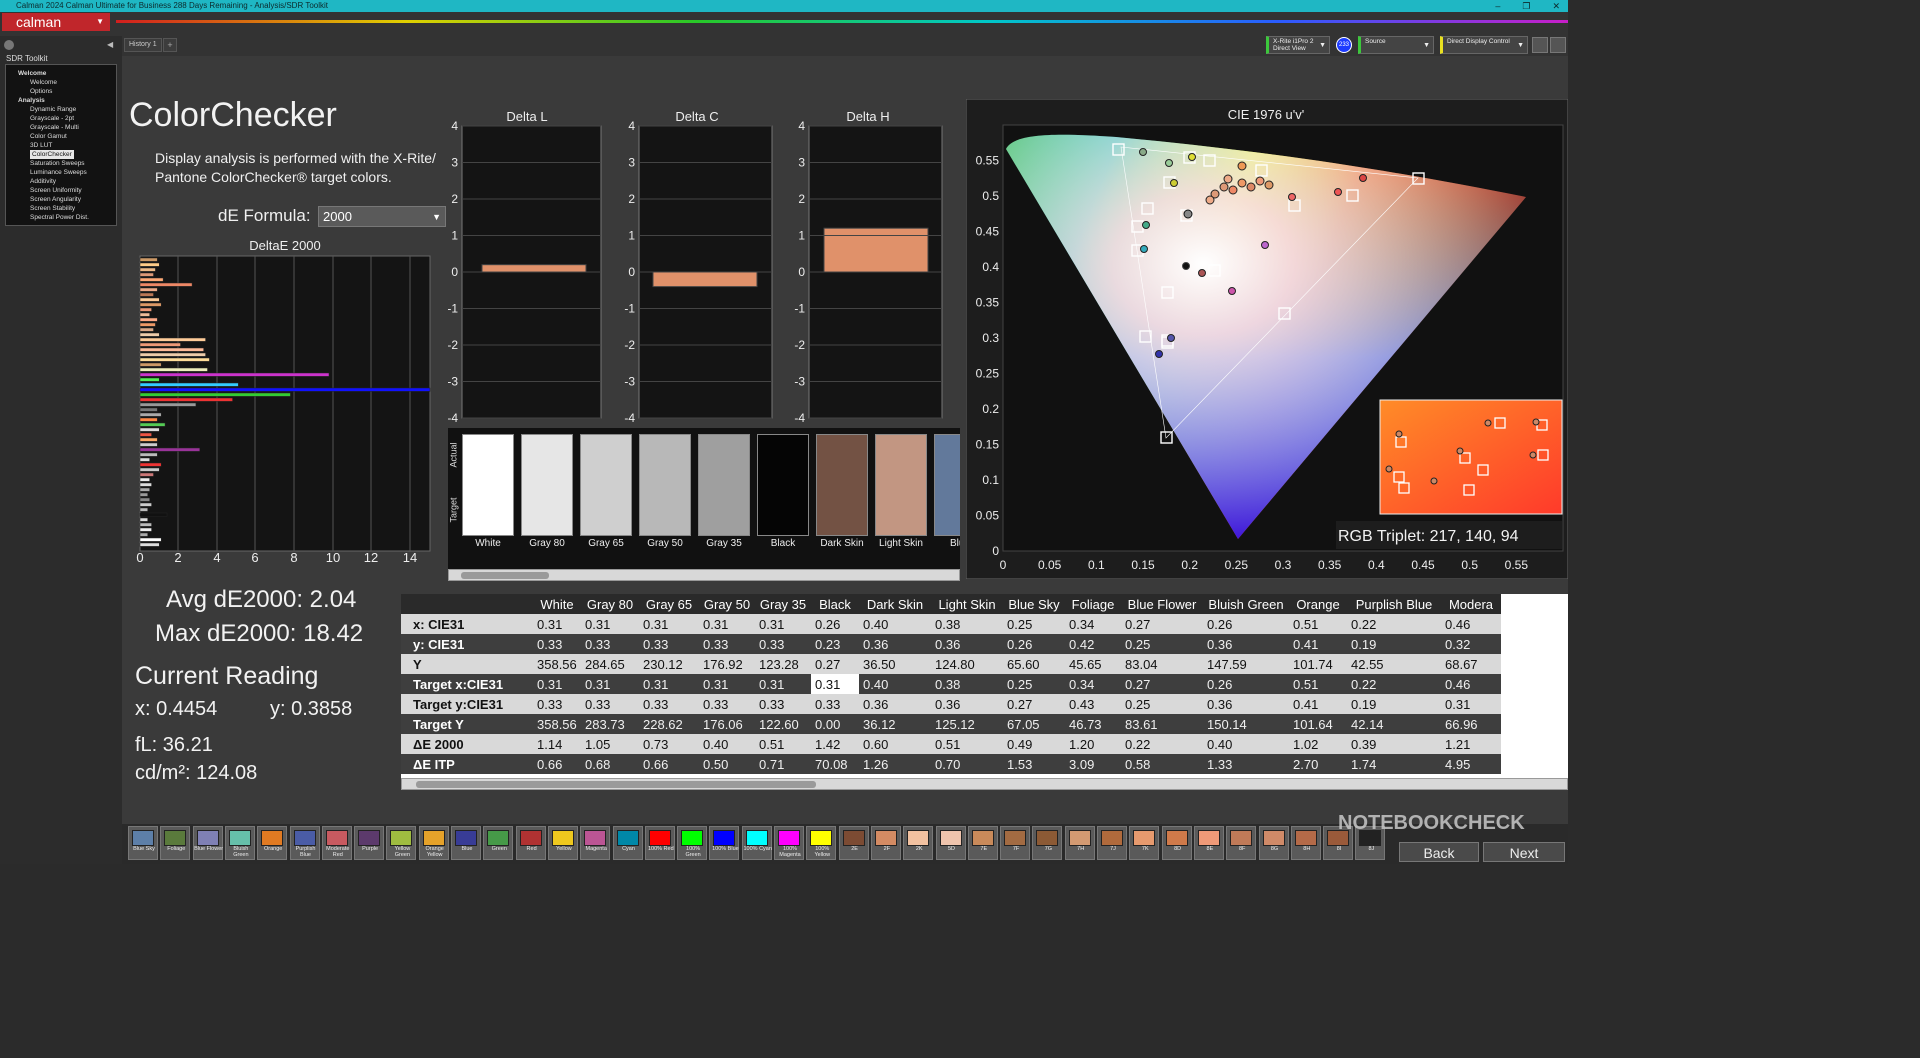 The height and width of the screenshot is (1058, 1920). What do you see at coordinates (63, 100) in the screenshot?
I see `tree-group-analysis: Analysis` at bounding box center [63, 100].